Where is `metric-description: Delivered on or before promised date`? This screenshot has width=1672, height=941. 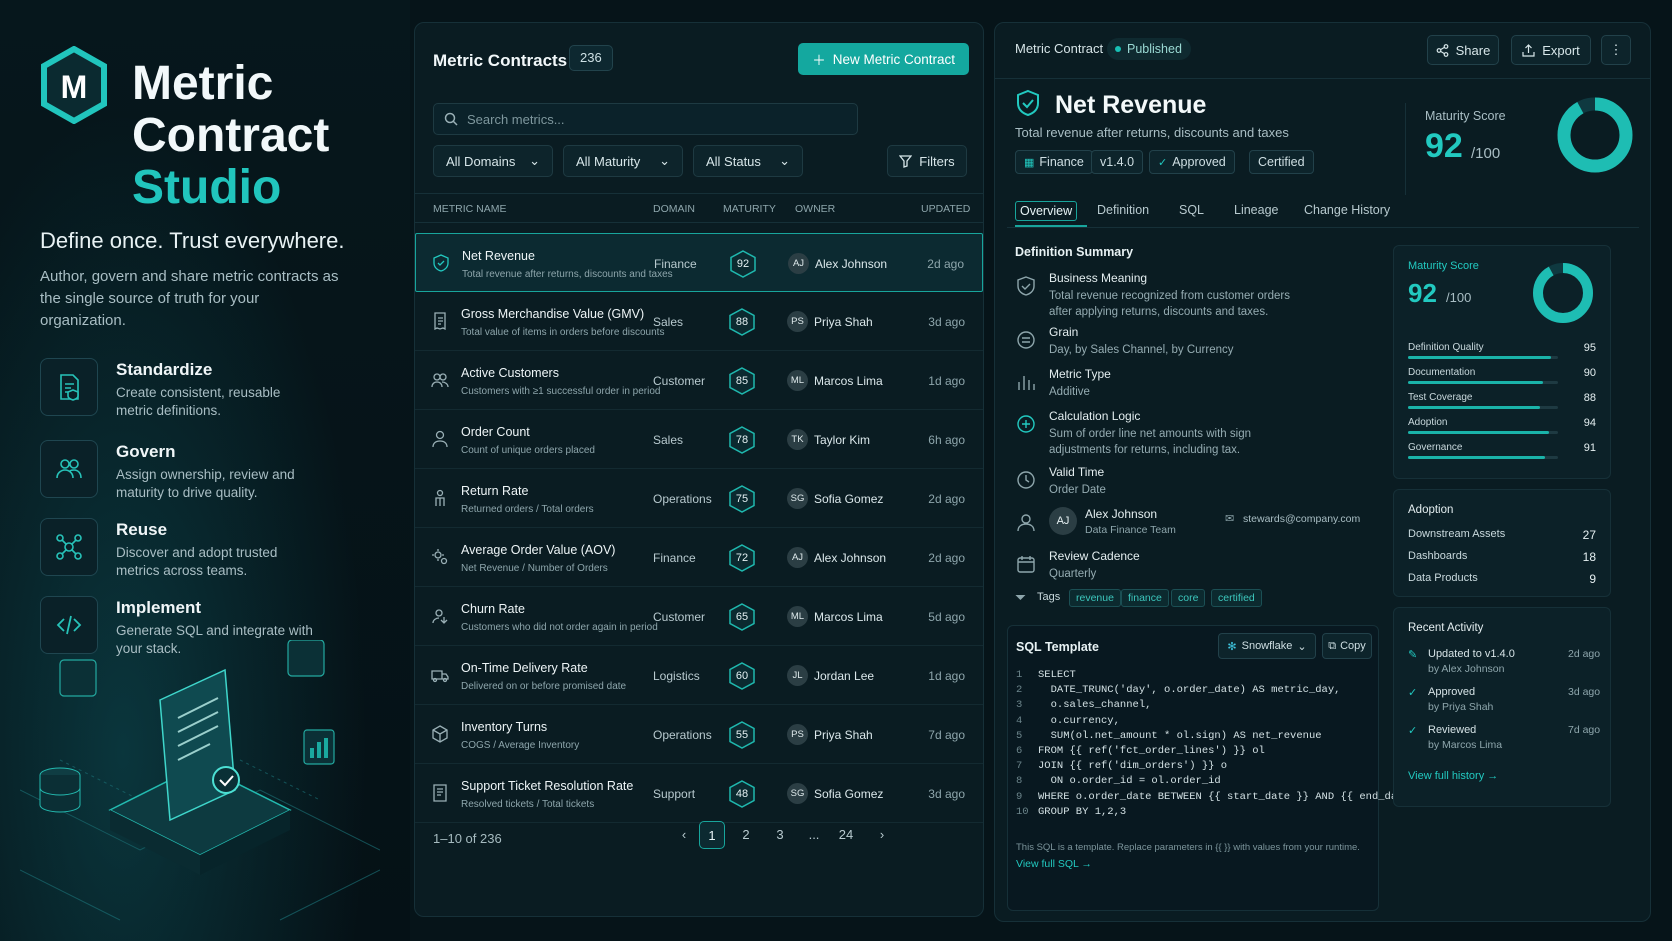 metric-description: Delivered on or before promised date is located at coordinates (544, 686).